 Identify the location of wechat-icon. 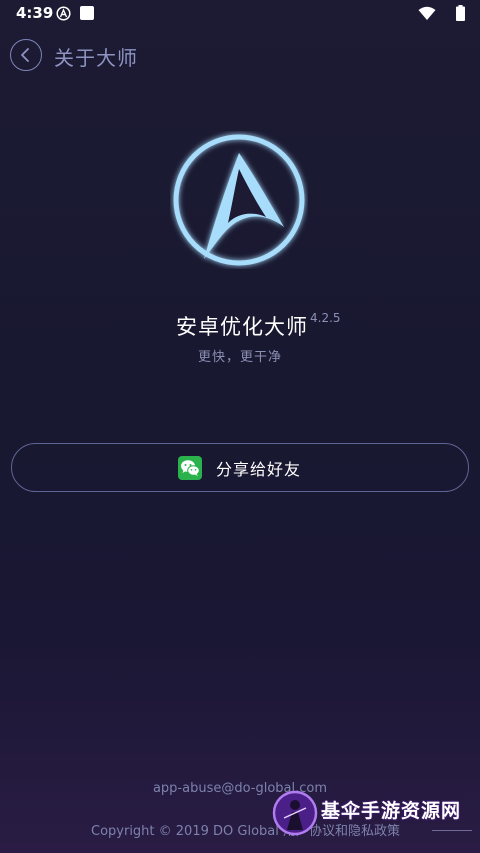
(190, 468).